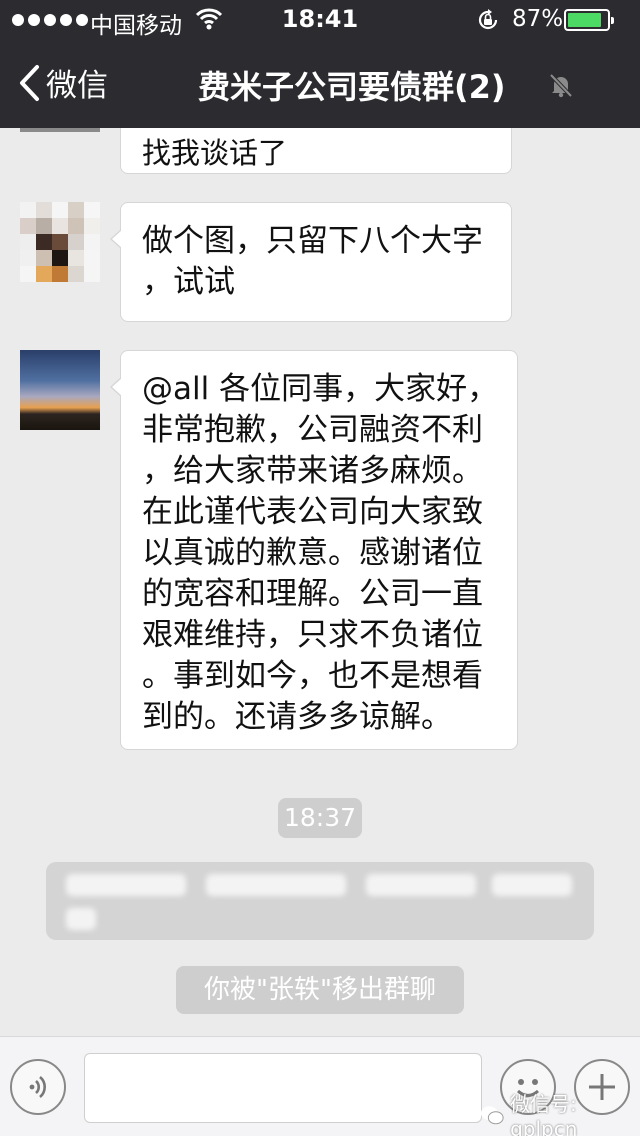 The image size is (640, 1136). Describe the element at coordinates (492, 1114) in the screenshot. I see `wechat-logo-icon` at that location.